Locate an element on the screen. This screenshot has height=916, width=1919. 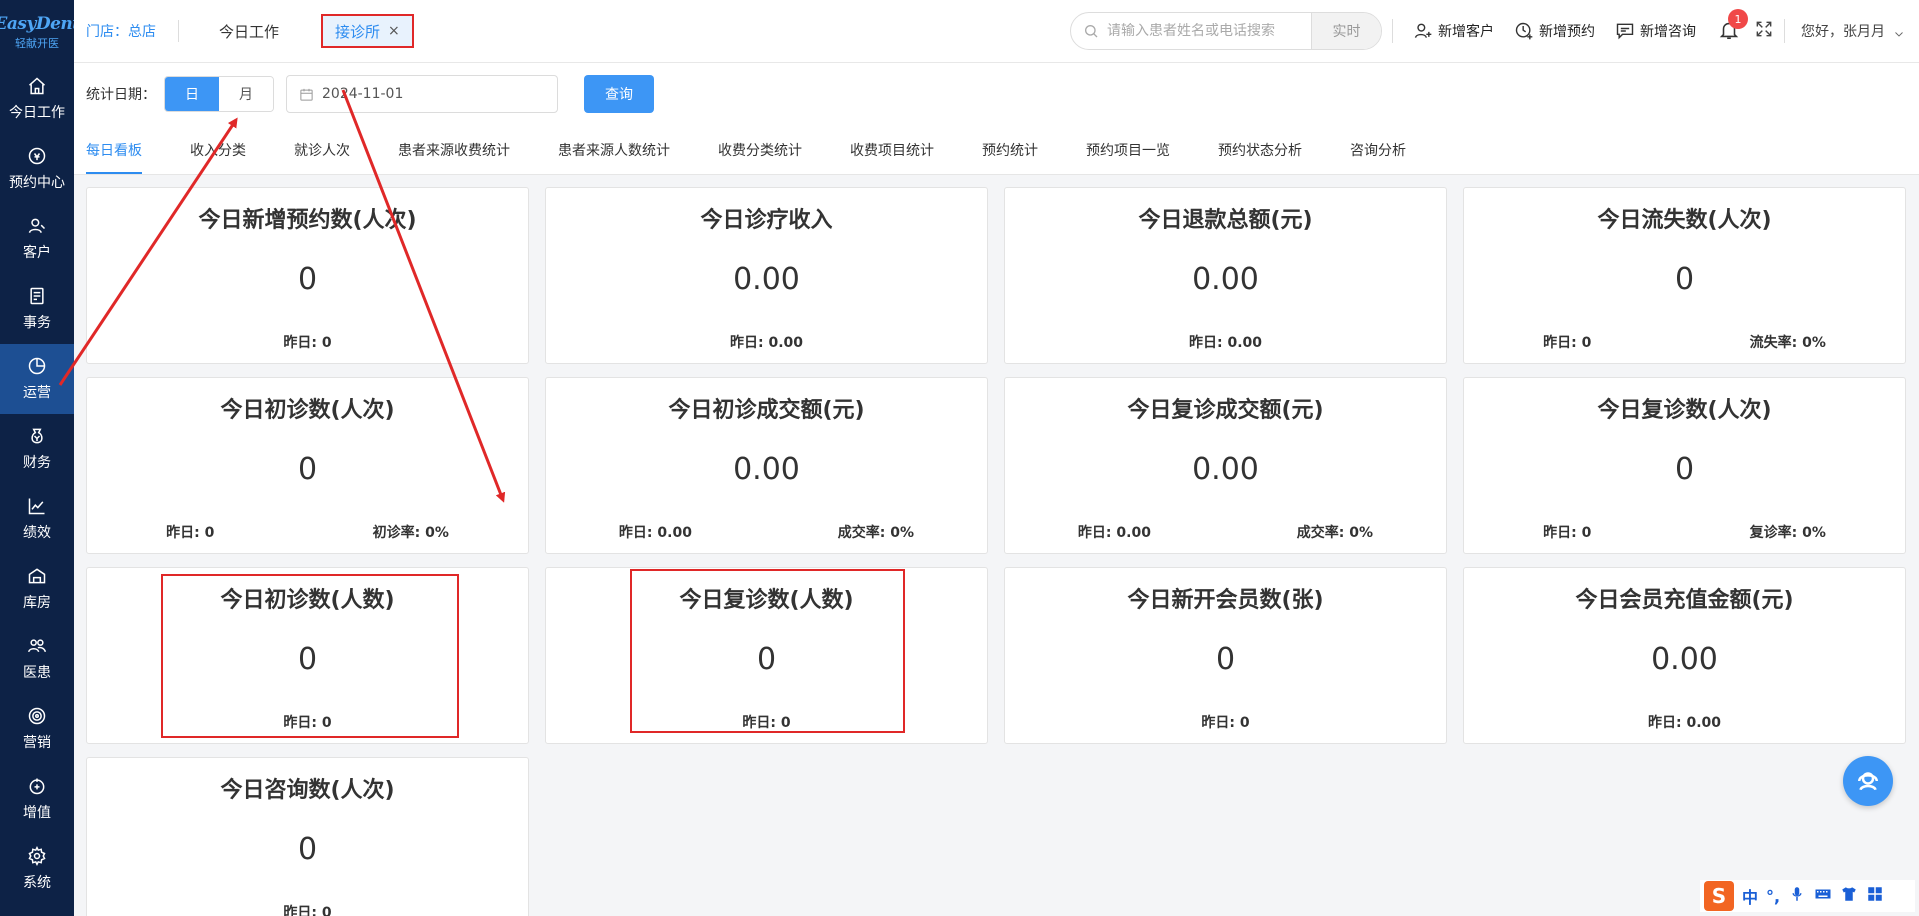
card-rate: 初诊率: 0% is located at coordinates (410, 533).